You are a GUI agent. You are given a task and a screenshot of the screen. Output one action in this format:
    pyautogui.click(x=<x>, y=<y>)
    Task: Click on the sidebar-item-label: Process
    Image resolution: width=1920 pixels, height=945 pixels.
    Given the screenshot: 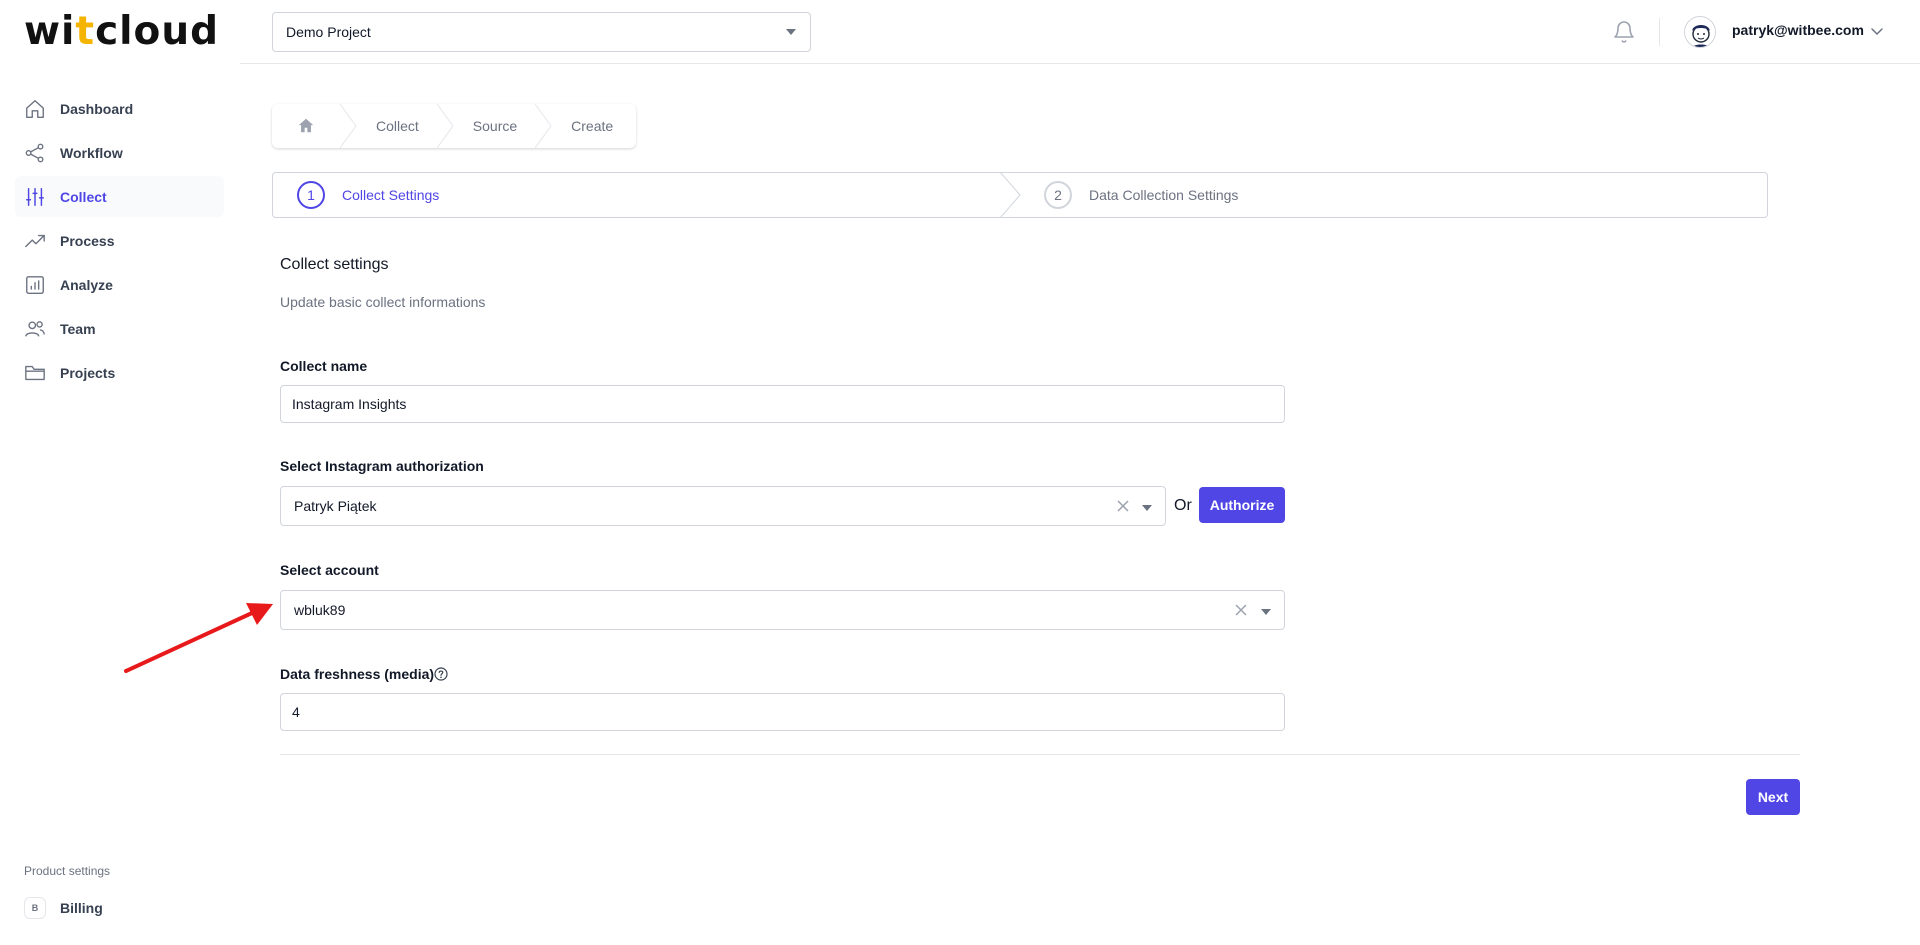 What is the action you would take?
    pyautogui.click(x=87, y=240)
    